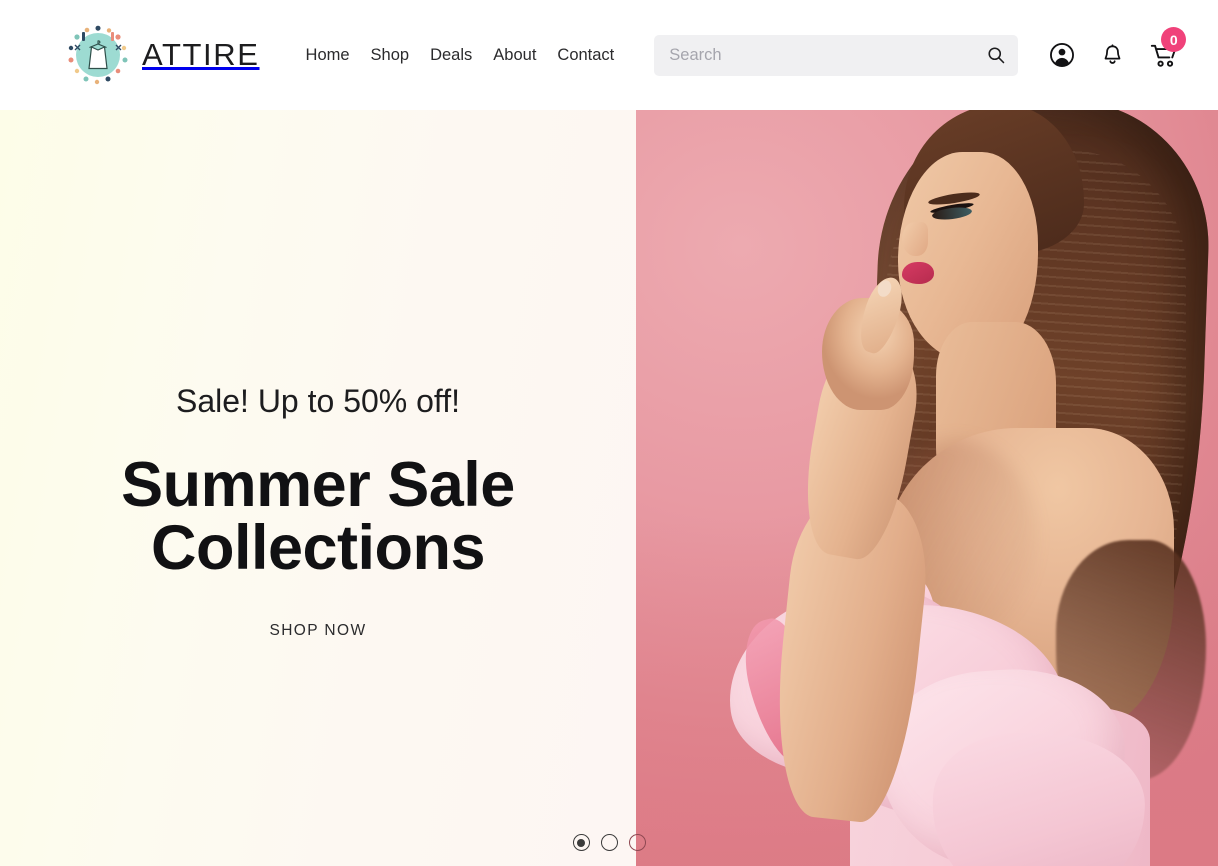  Describe the element at coordinates (451, 55) in the screenshot. I see `nav-item-deals: Deals` at that location.